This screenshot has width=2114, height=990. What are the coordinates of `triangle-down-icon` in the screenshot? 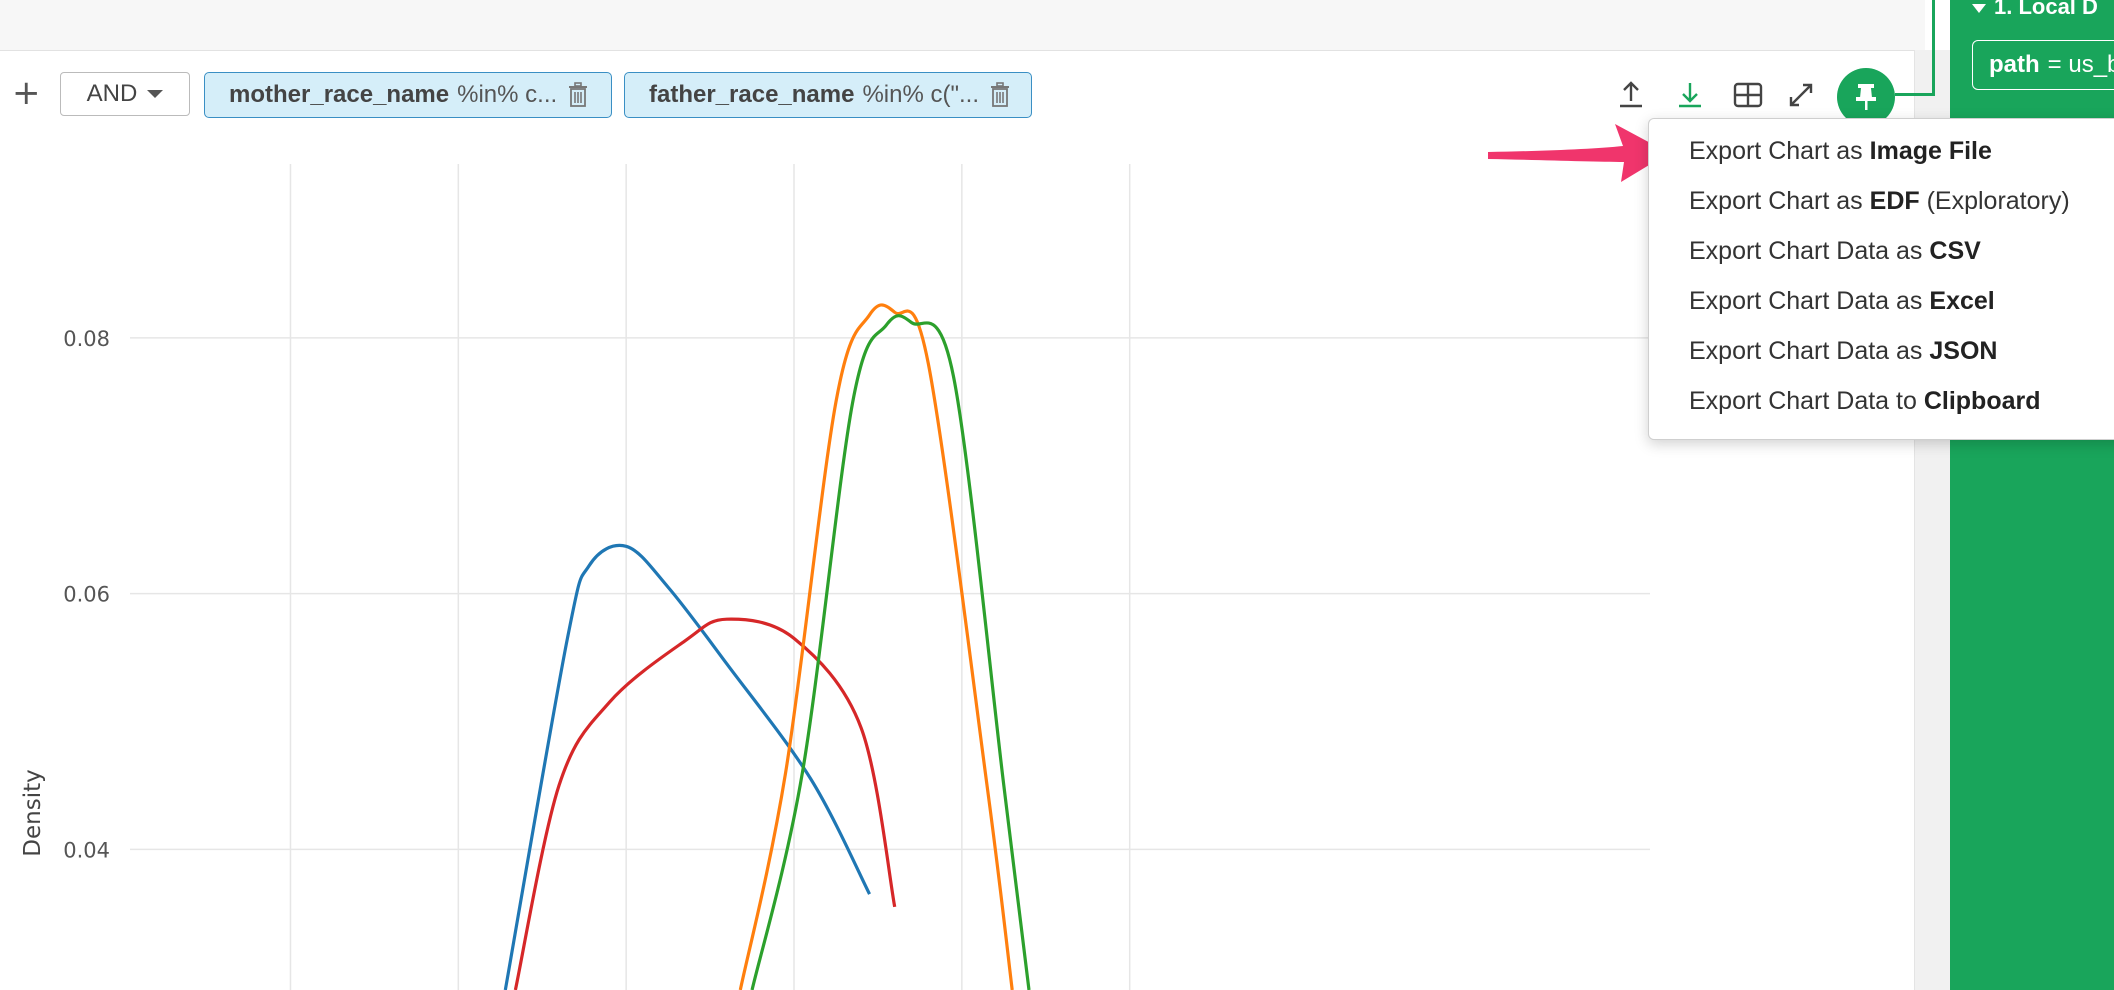 It's located at (1979, 8).